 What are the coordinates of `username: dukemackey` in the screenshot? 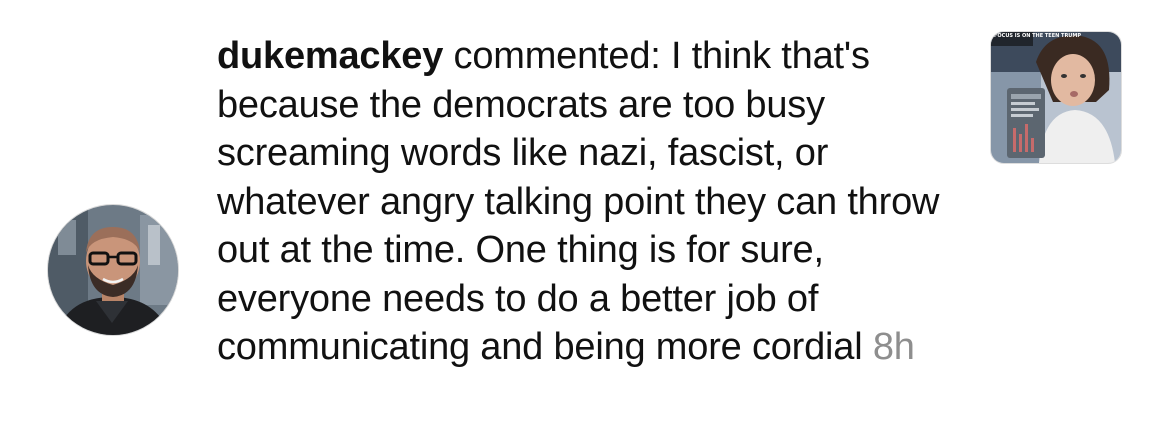 It's located at (330, 56).